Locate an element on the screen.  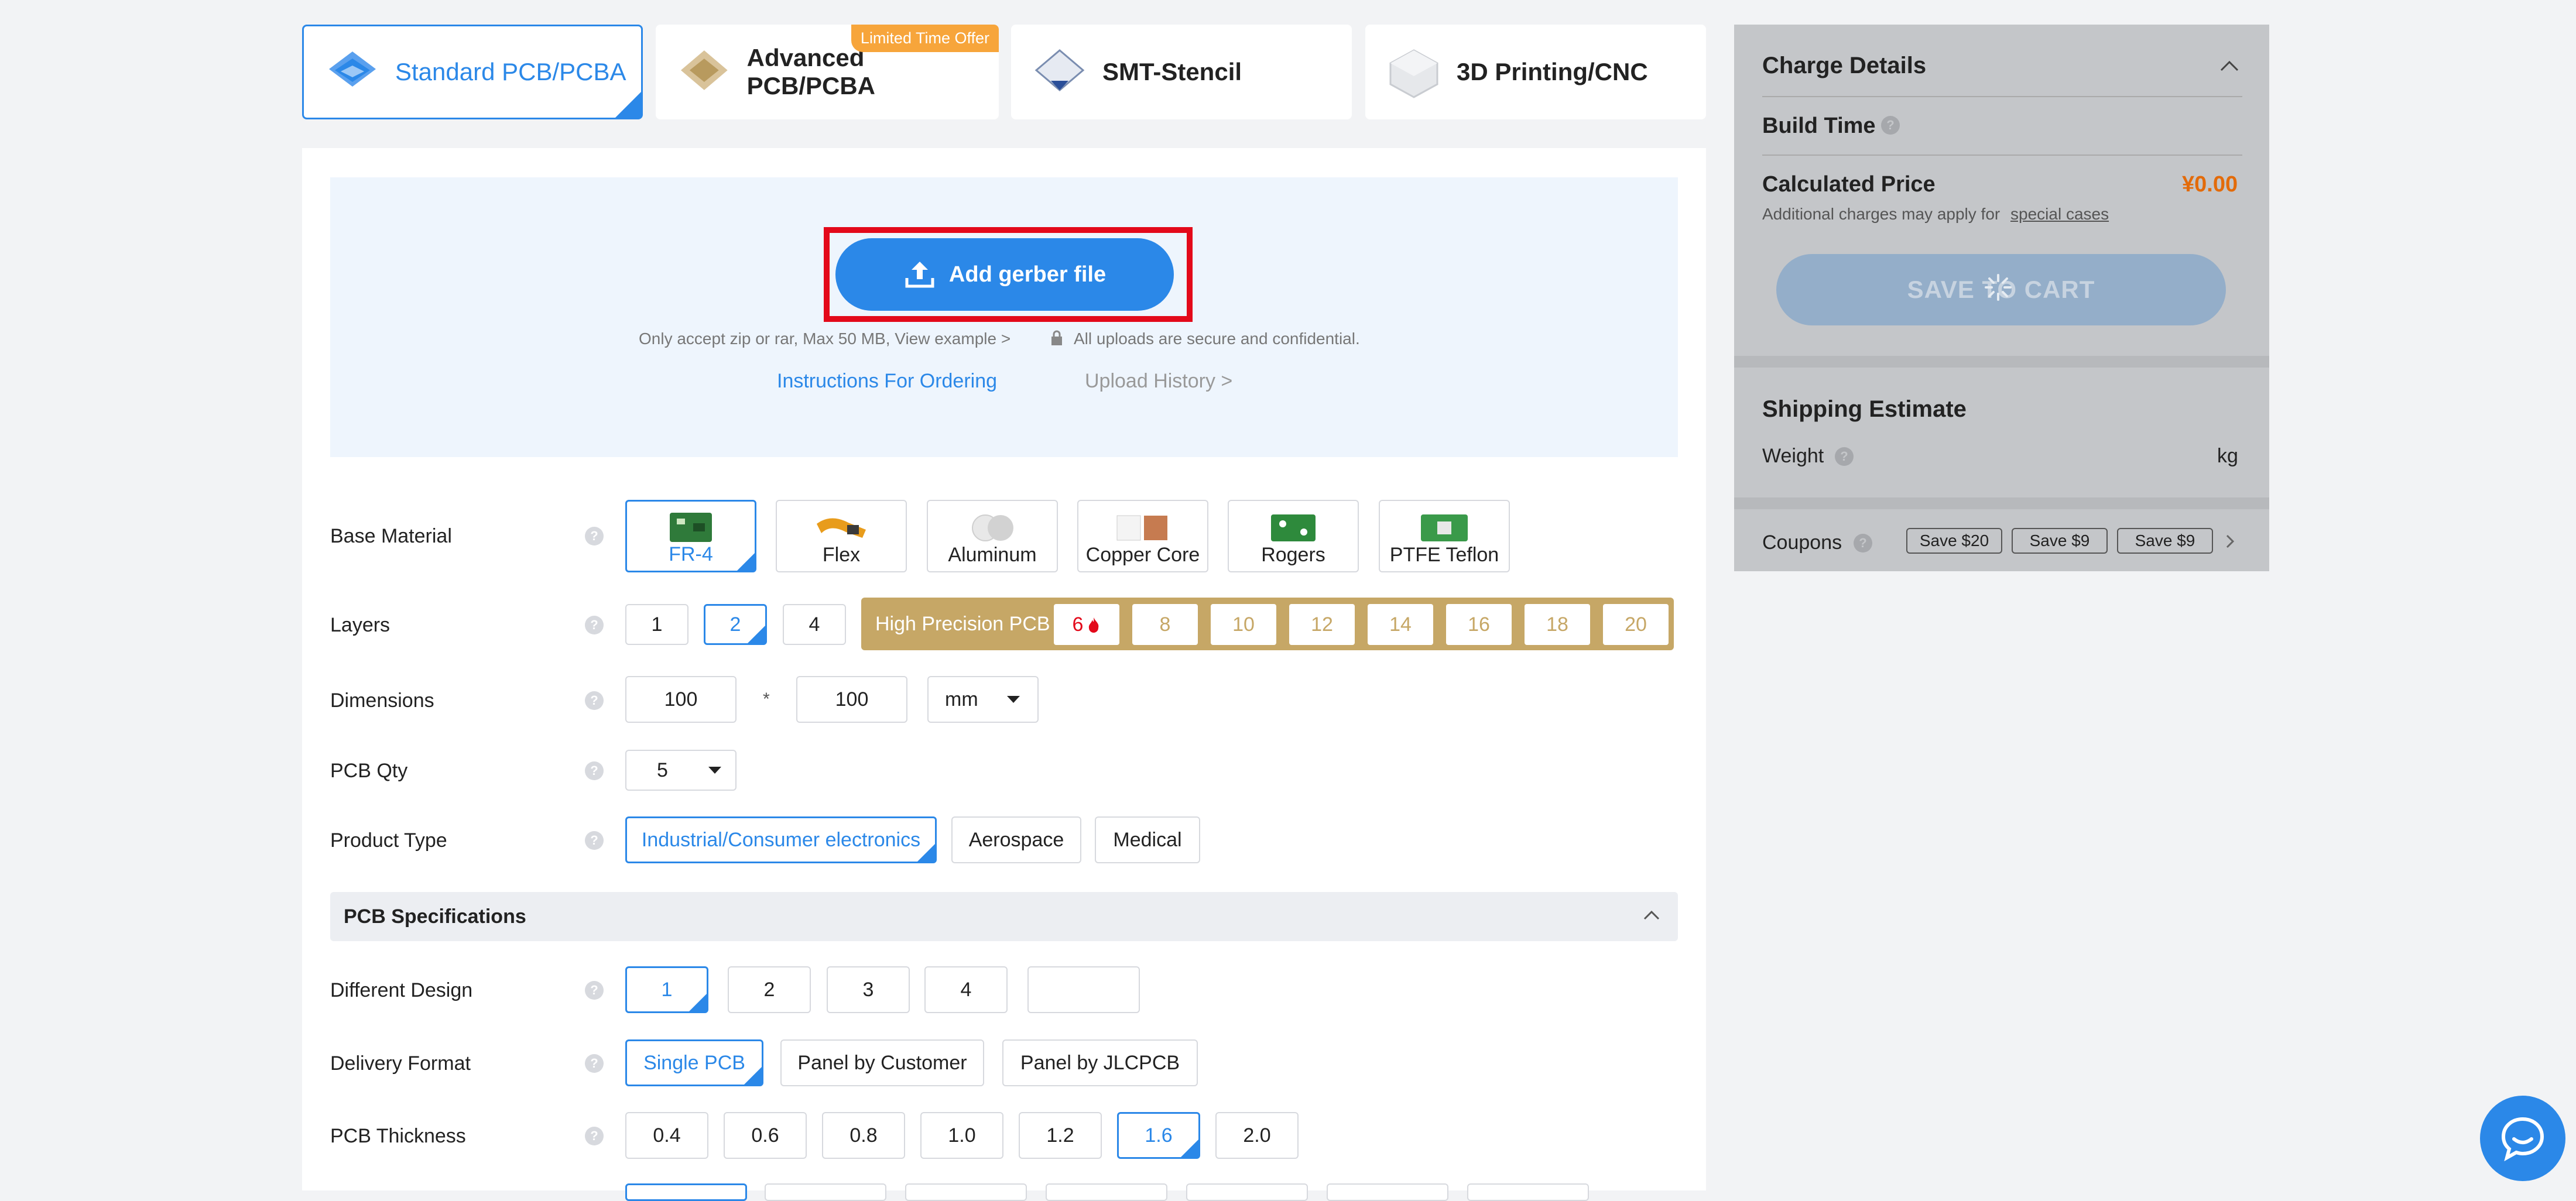
charge-details-title: Charge Details is located at coordinates (1844, 65).